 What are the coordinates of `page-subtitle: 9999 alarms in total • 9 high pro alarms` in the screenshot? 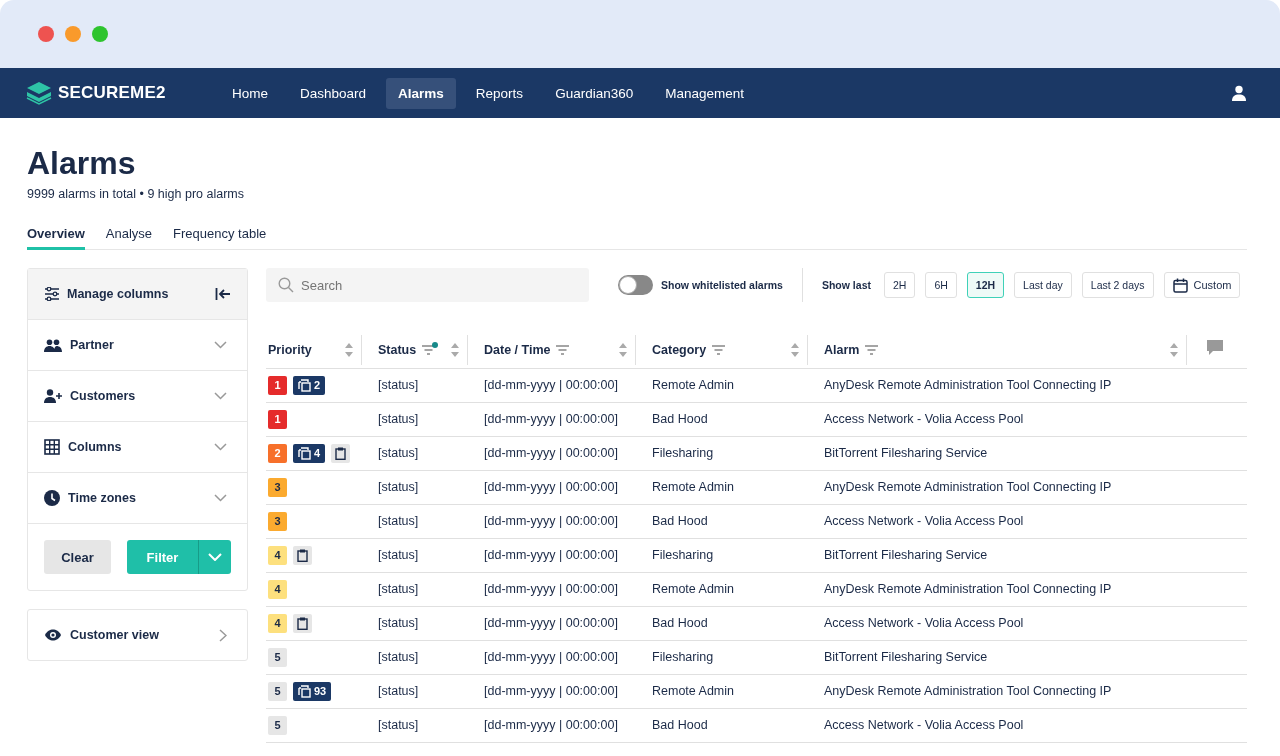 It's located at (136, 194).